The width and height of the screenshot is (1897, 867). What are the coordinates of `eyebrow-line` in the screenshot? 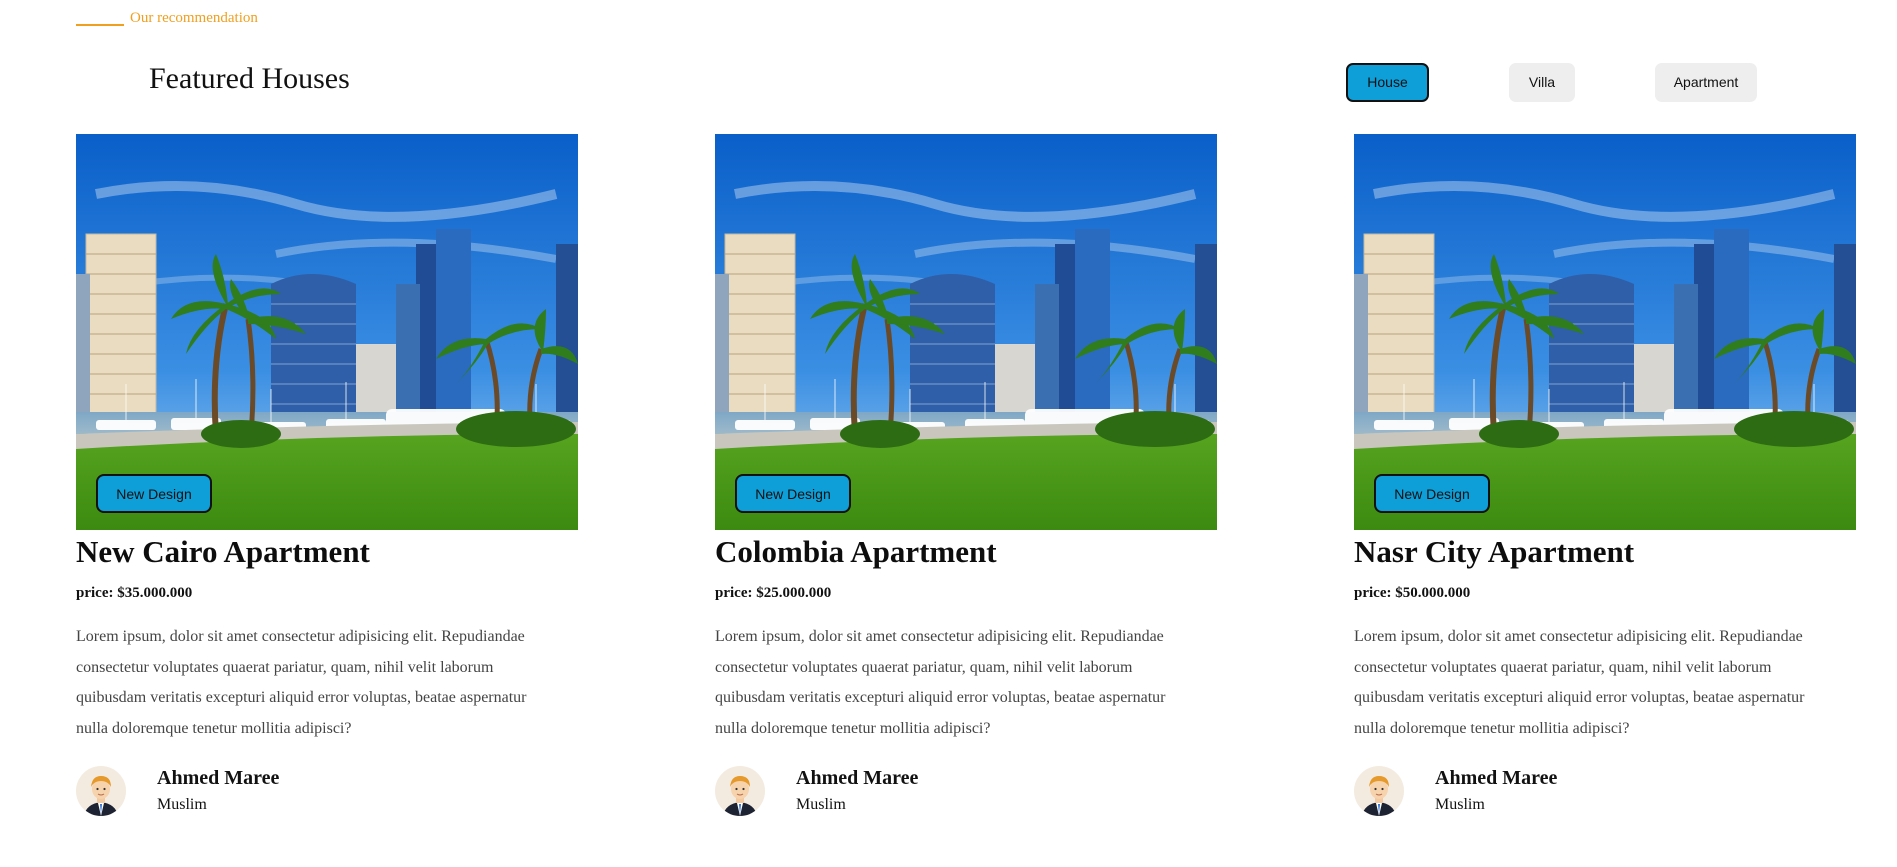 It's located at (100, 24).